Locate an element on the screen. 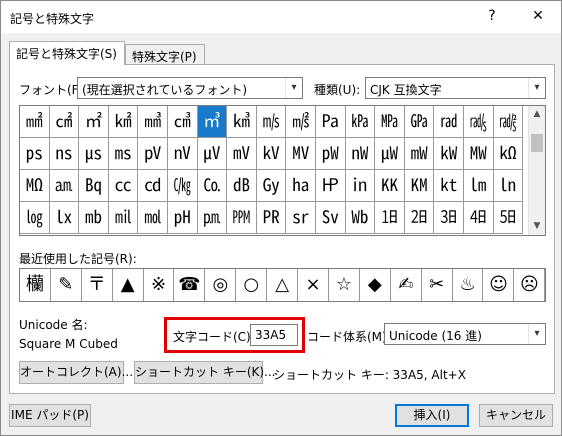  symbol-cell: ㎟ is located at coordinates (35, 122).